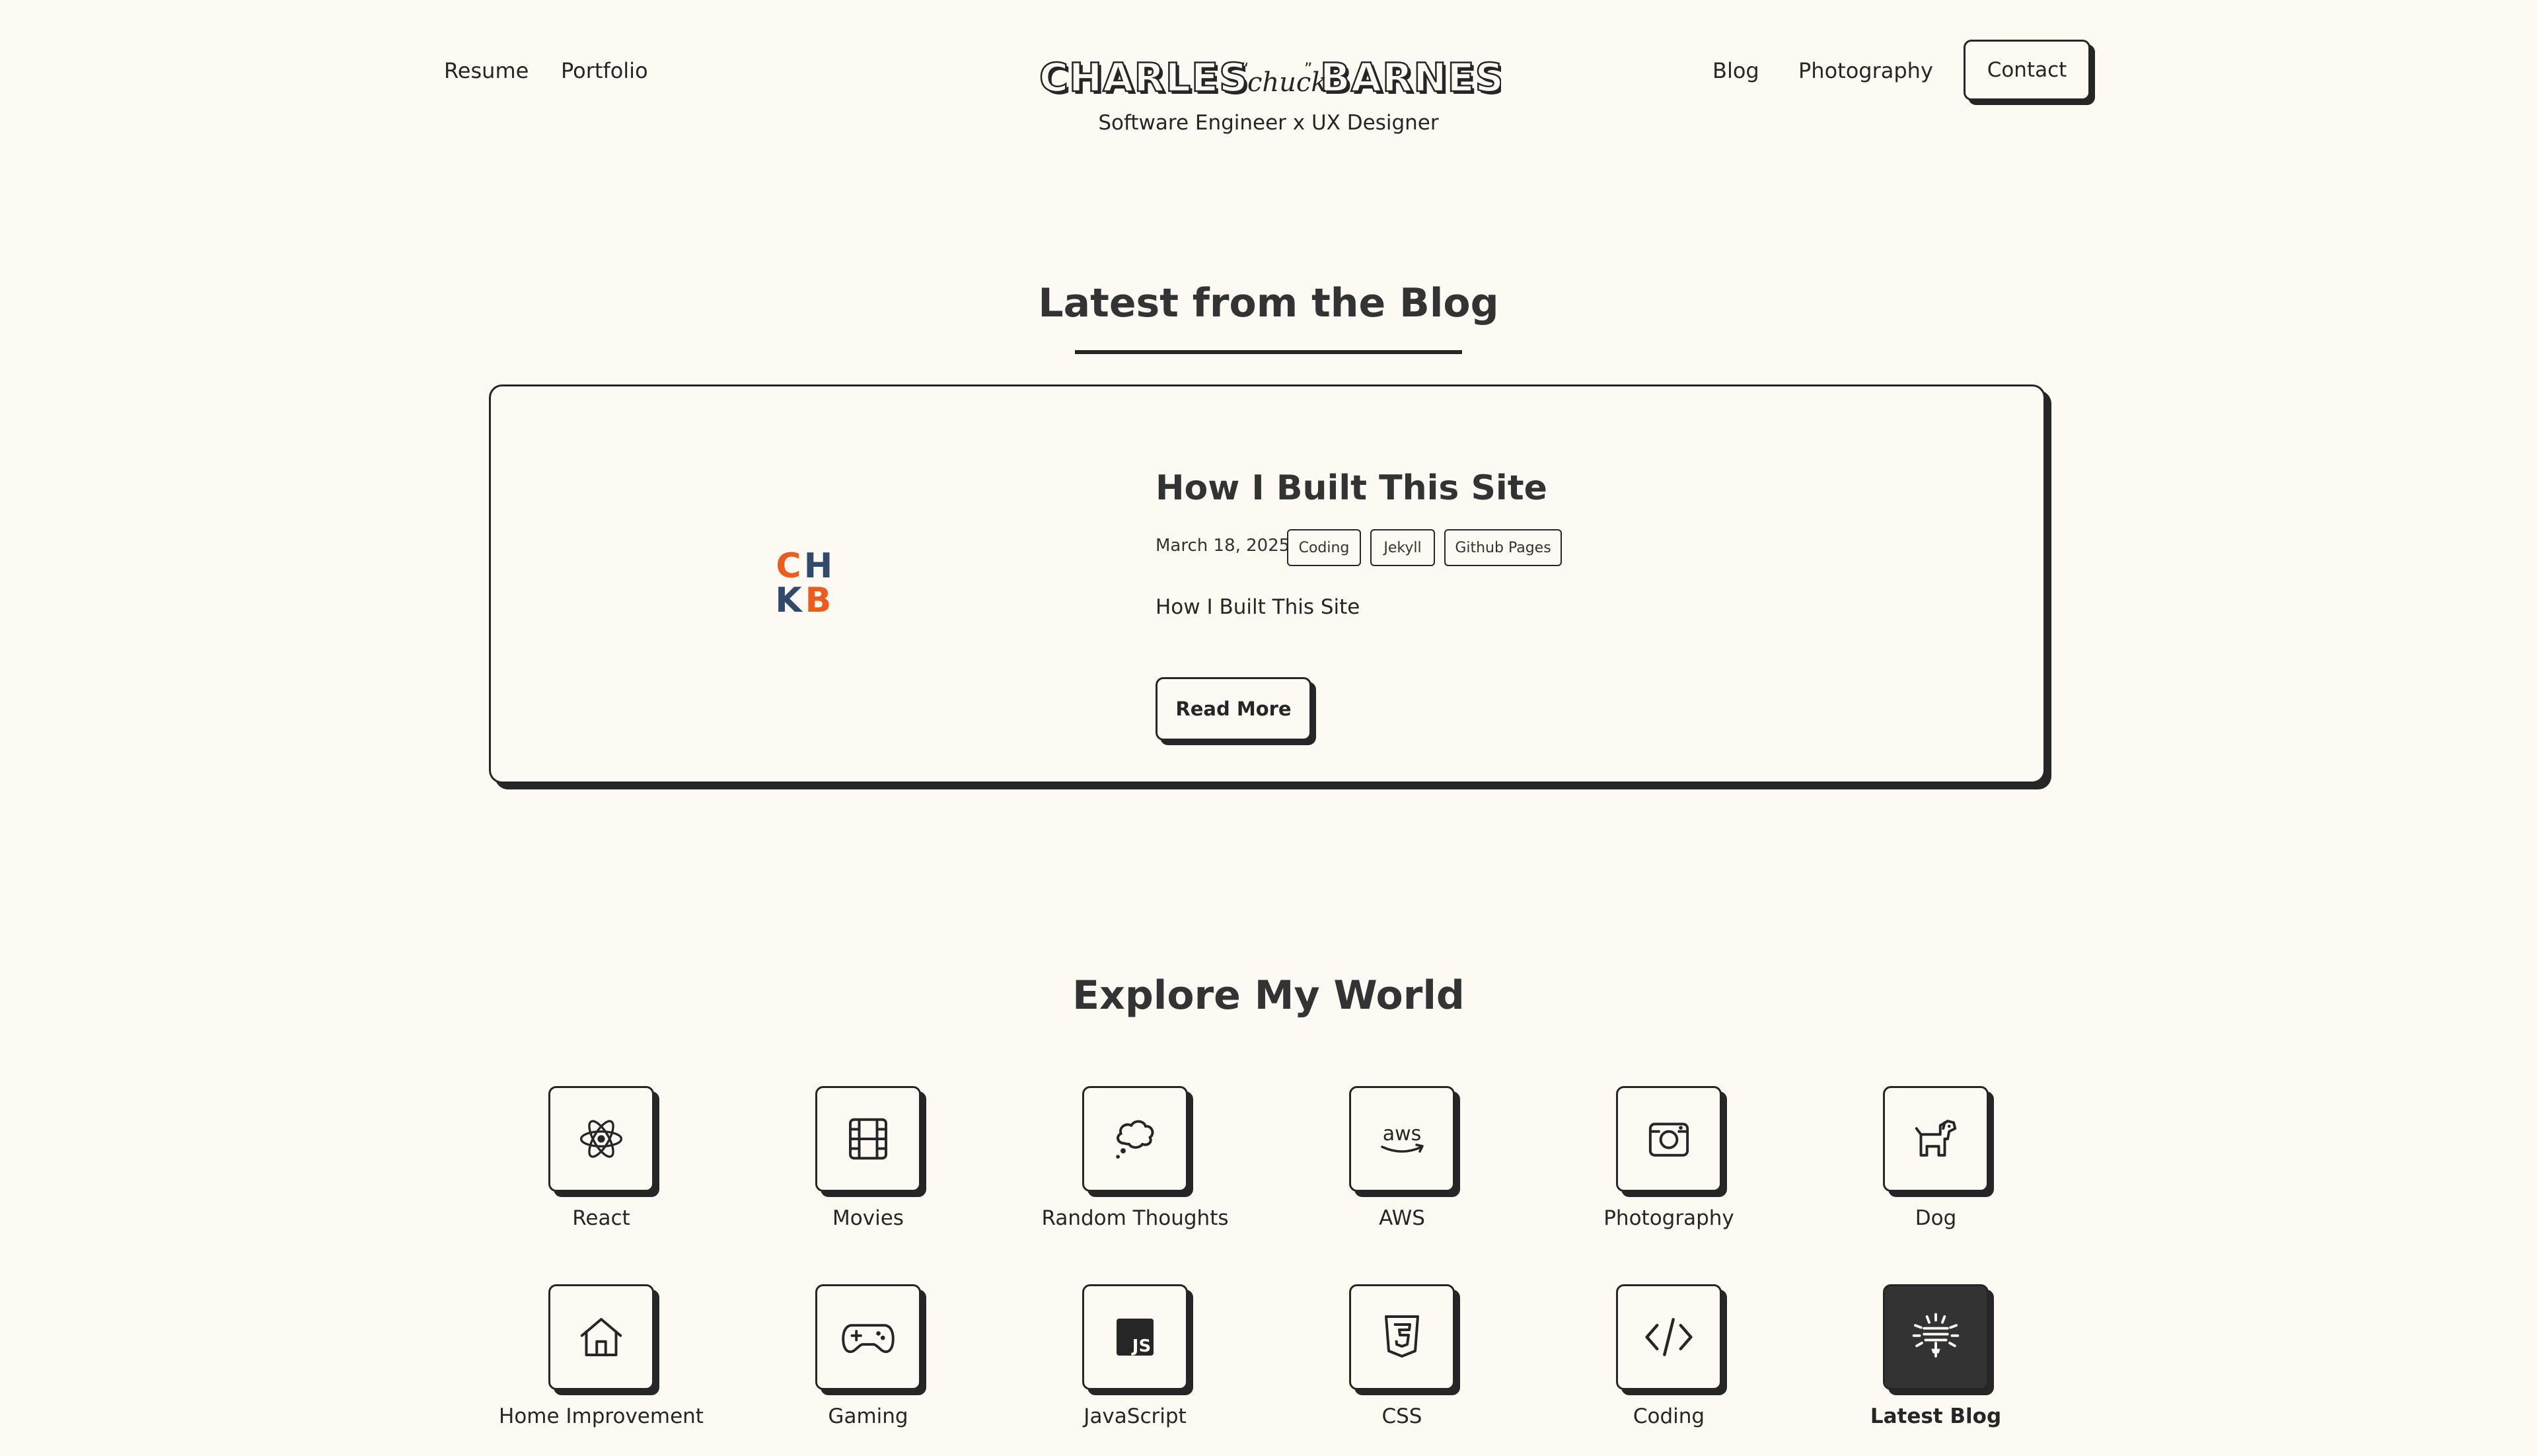 The height and width of the screenshot is (1456, 2537). I want to click on category-react: React, so click(595, 1172).